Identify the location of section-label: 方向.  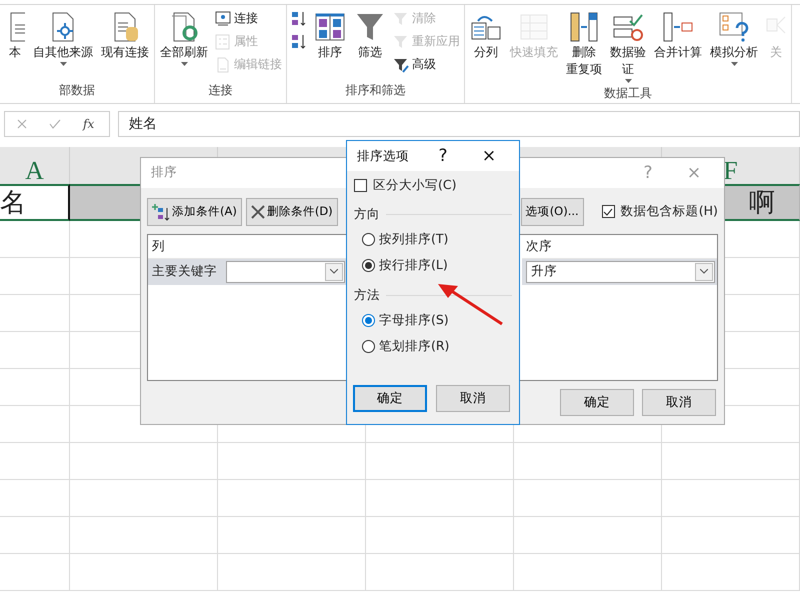
(367, 214).